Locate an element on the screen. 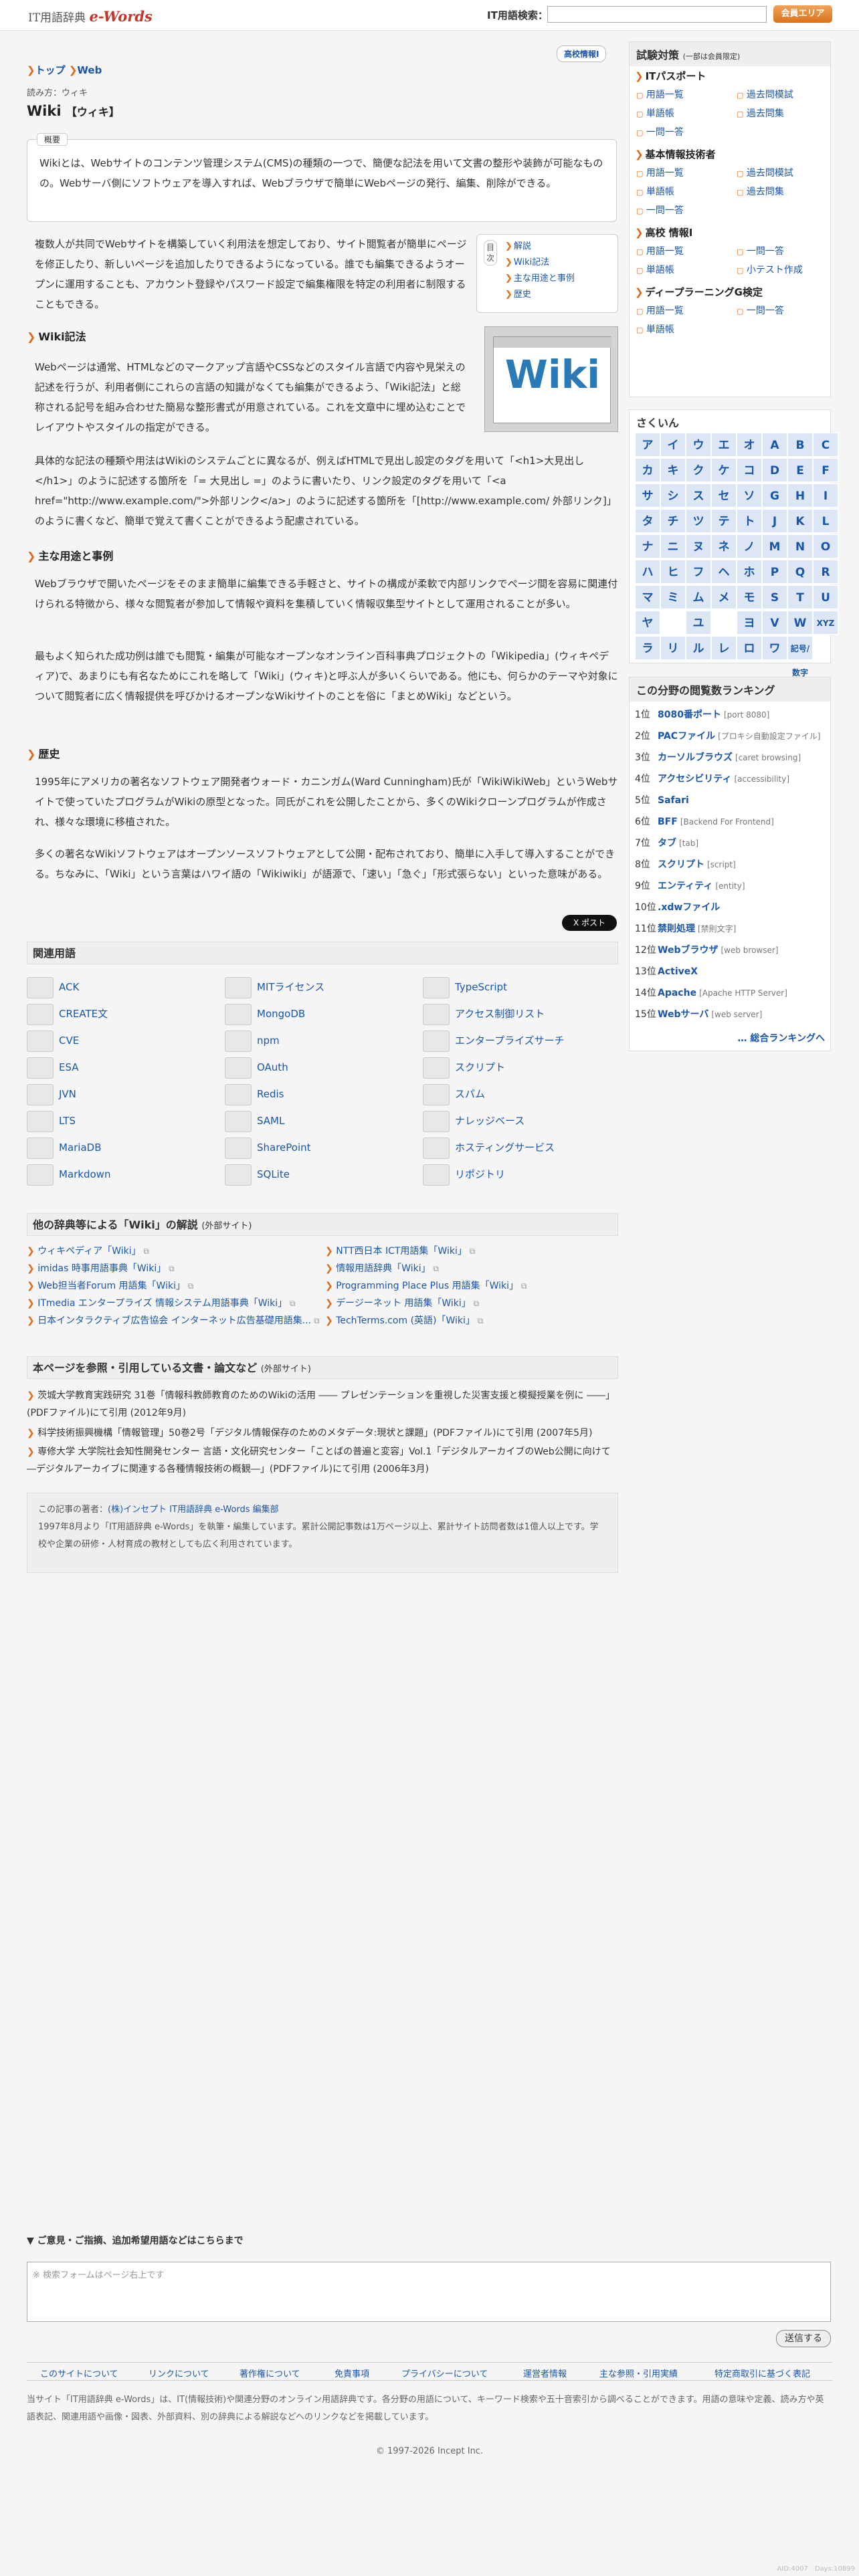  related-term-link: MongoDB is located at coordinates (281, 1014).